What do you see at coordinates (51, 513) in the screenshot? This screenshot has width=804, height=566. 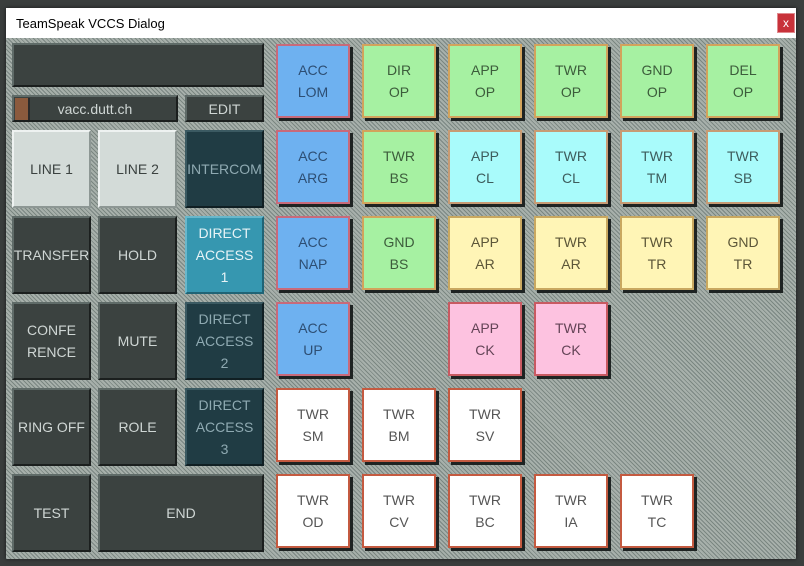 I see `test-button: TEST` at bounding box center [51, 513].